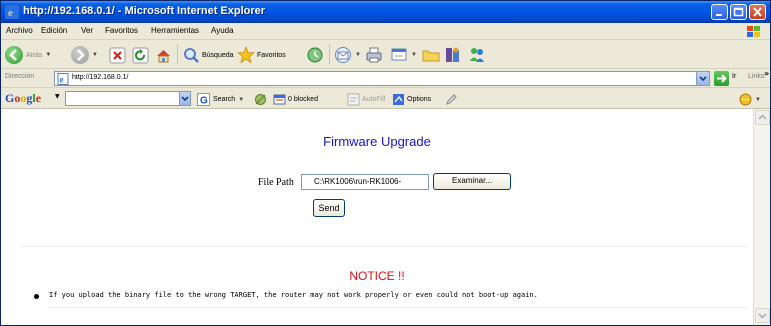 Image resolution: width=771 pixels, height=326 pixels. I want to click on back-label: Atrás, so click(34, 55).